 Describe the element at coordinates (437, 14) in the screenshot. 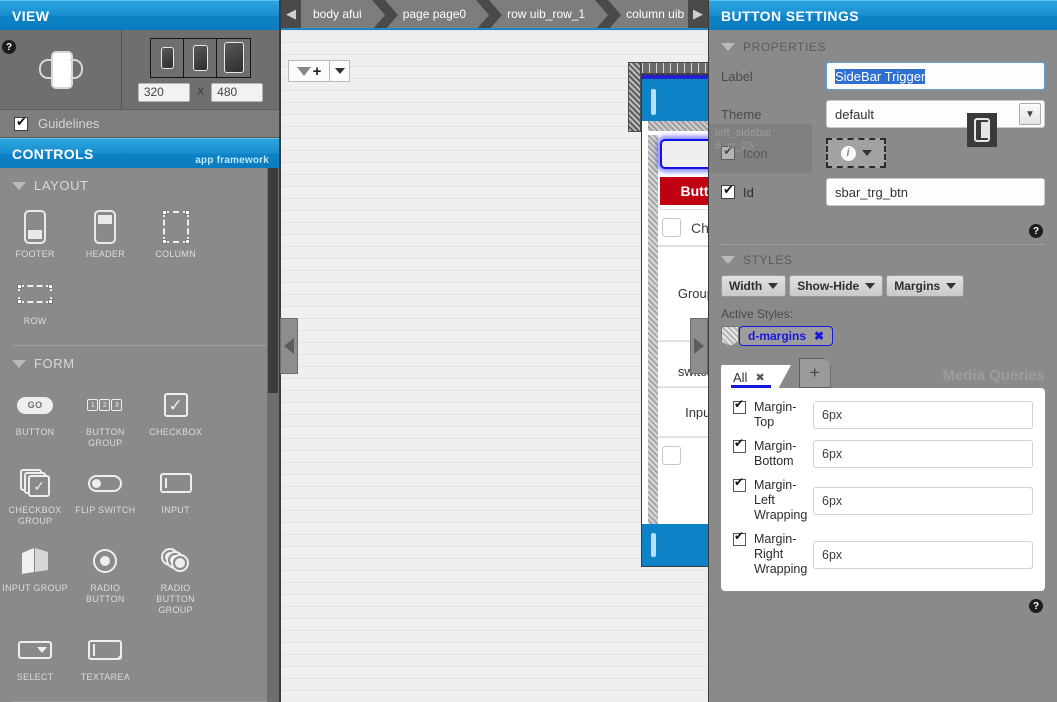

I see `breadcrumb-item-page: page page0` at that location.